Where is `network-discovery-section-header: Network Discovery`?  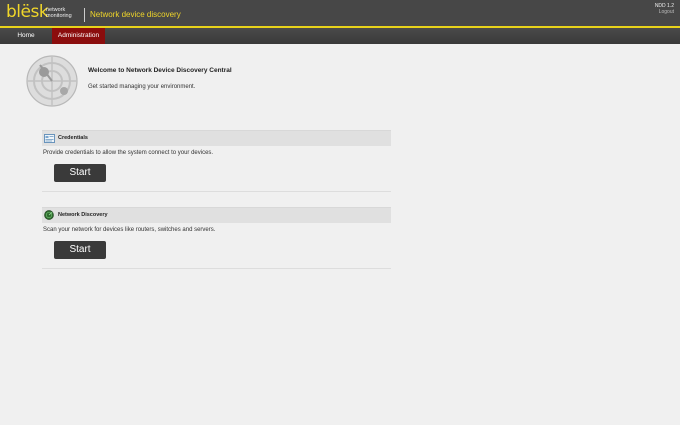 network-discovery-section-header: Network Discovery is located at coordinates (216, 215).